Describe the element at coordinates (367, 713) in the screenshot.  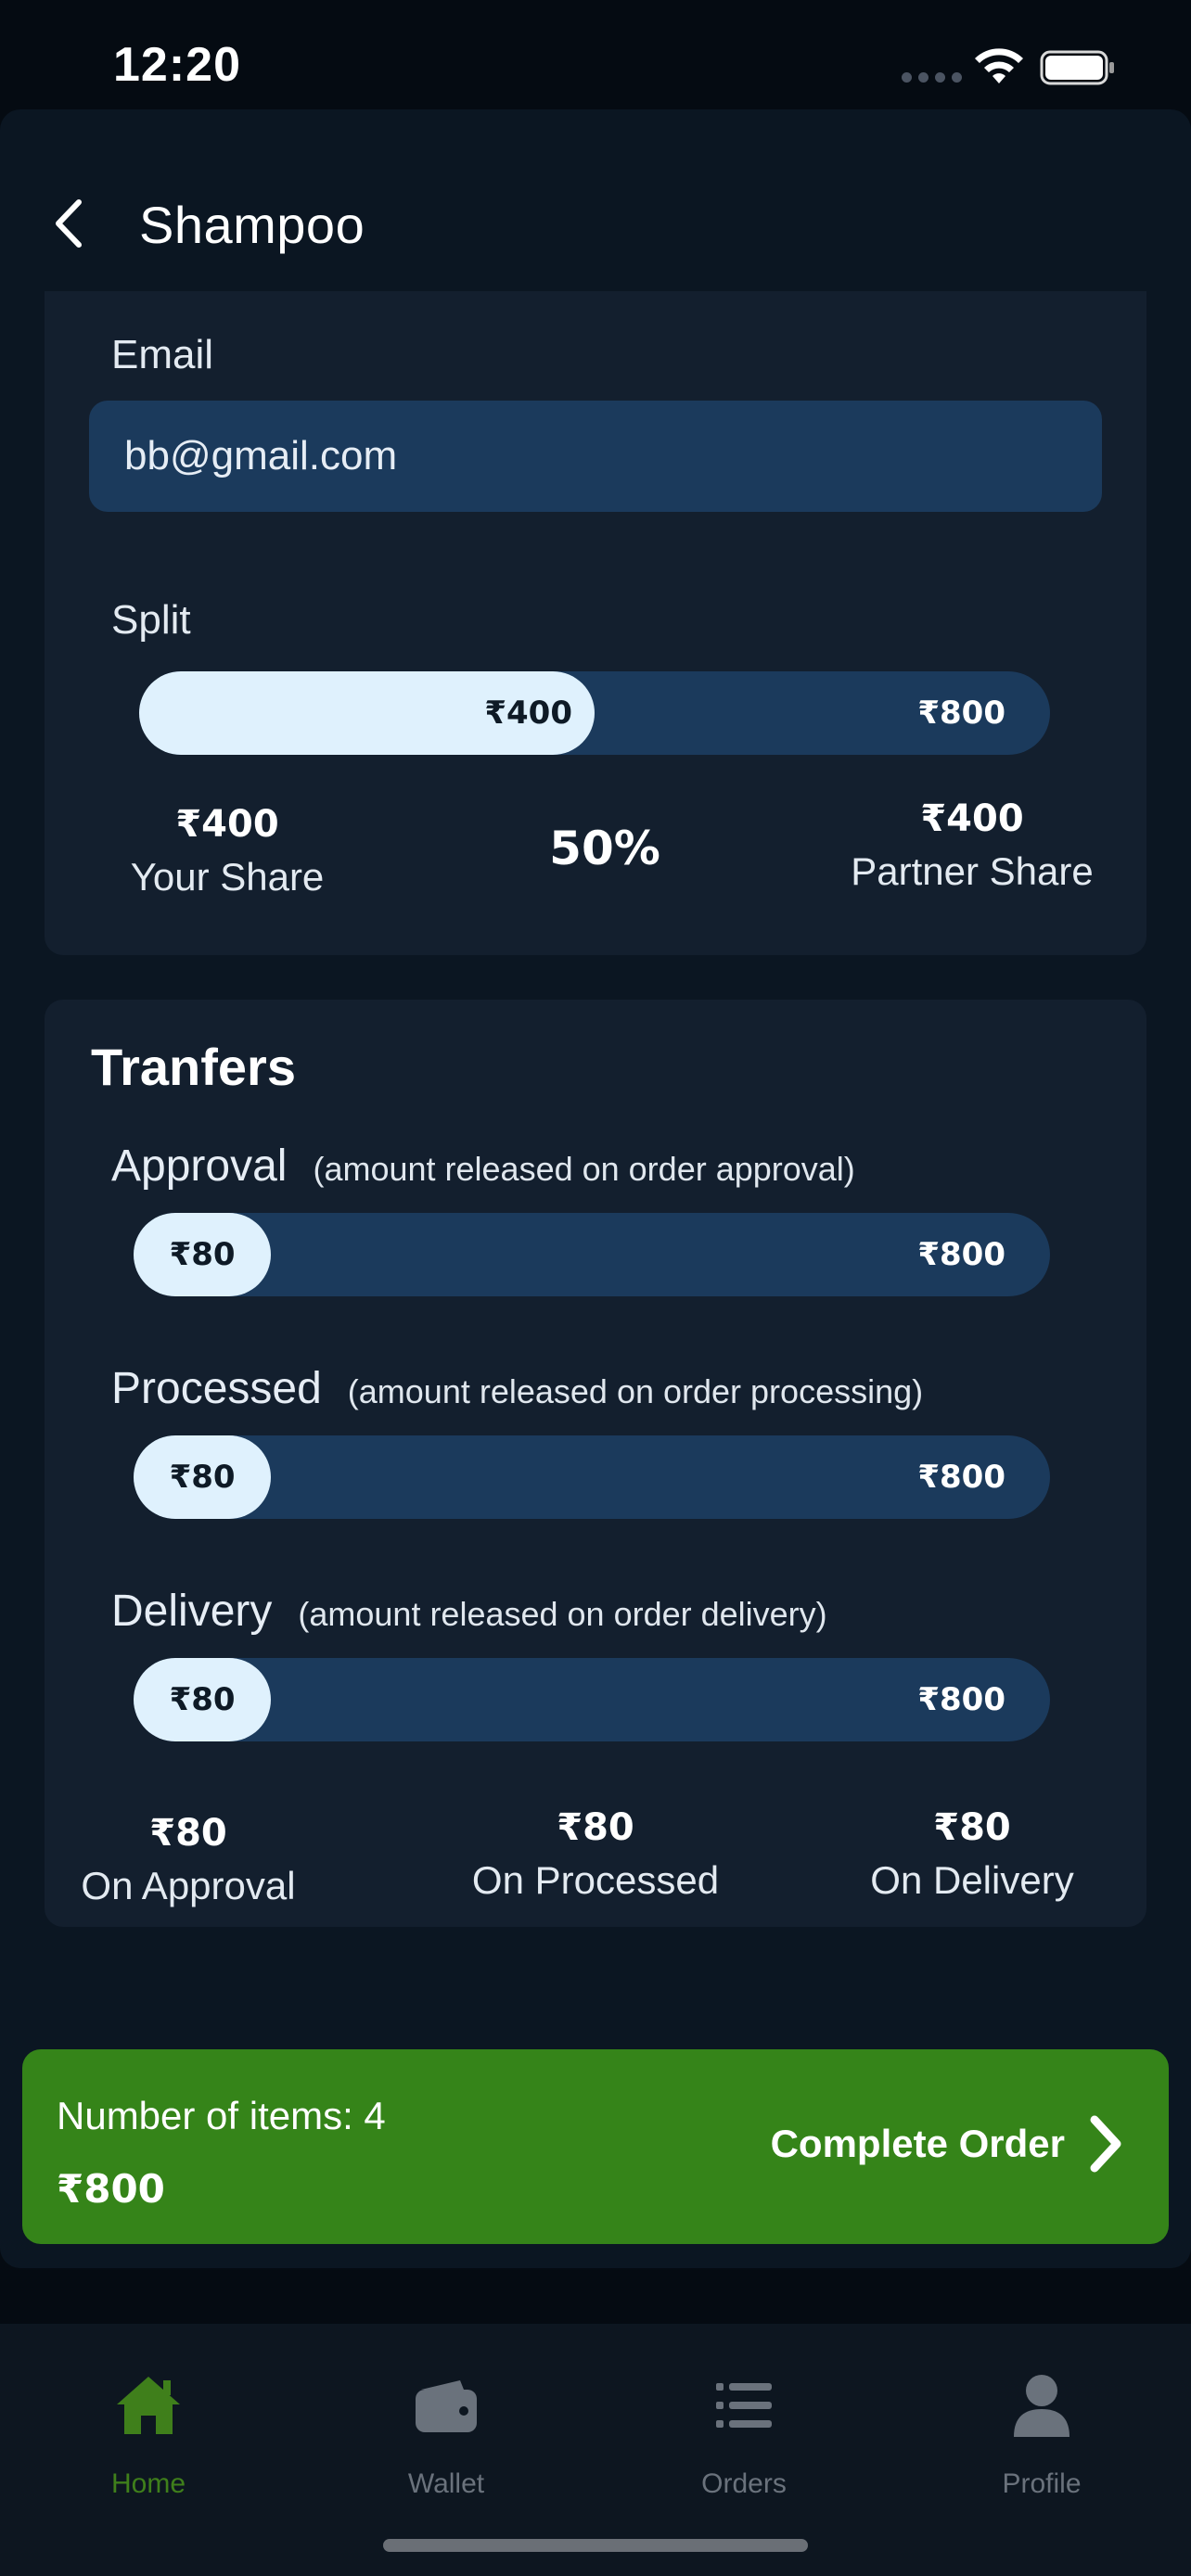
I see `split-slider-thumb: ₹400` at that location.